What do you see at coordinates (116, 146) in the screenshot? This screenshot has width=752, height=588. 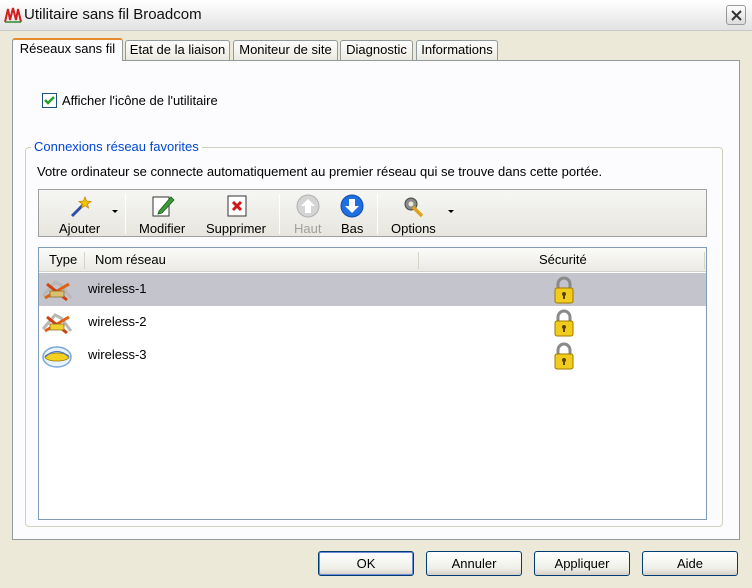 I see `favorites-group-title: Connexions réseau favorites` at bounding box center [116, 146].